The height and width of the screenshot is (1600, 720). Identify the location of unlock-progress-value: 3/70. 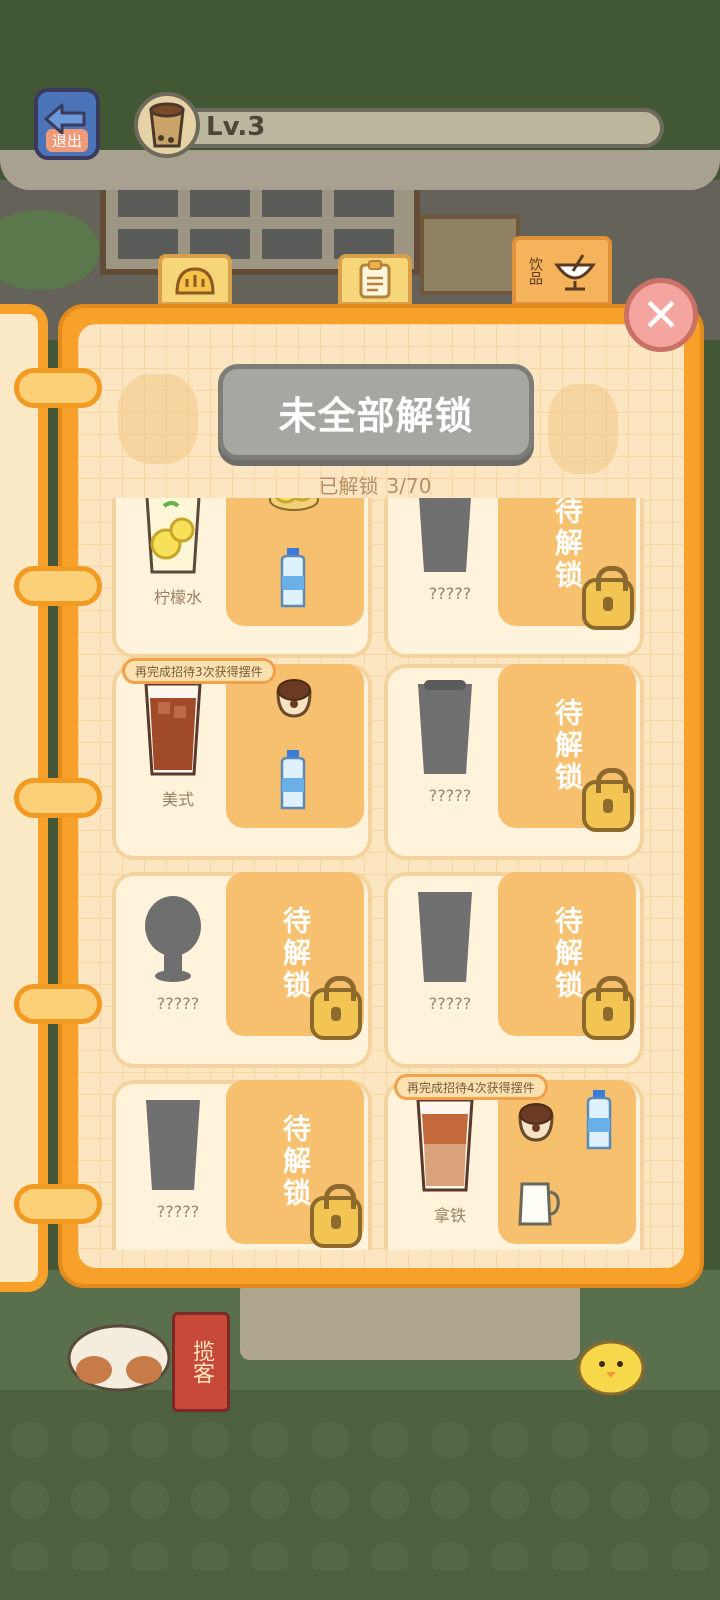
(409, 486).